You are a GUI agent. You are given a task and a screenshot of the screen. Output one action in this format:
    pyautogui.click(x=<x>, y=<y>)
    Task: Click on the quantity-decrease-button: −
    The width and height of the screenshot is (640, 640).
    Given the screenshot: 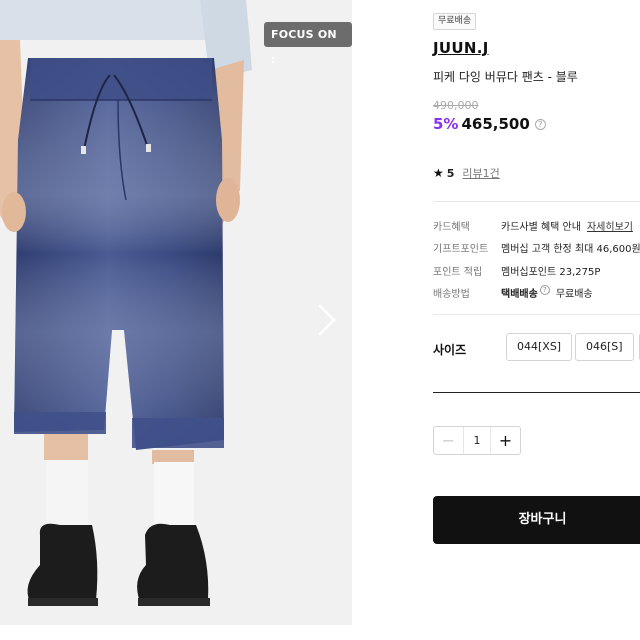 What is the action you would take?
    pyautogui.click(x=448, y=440)
    